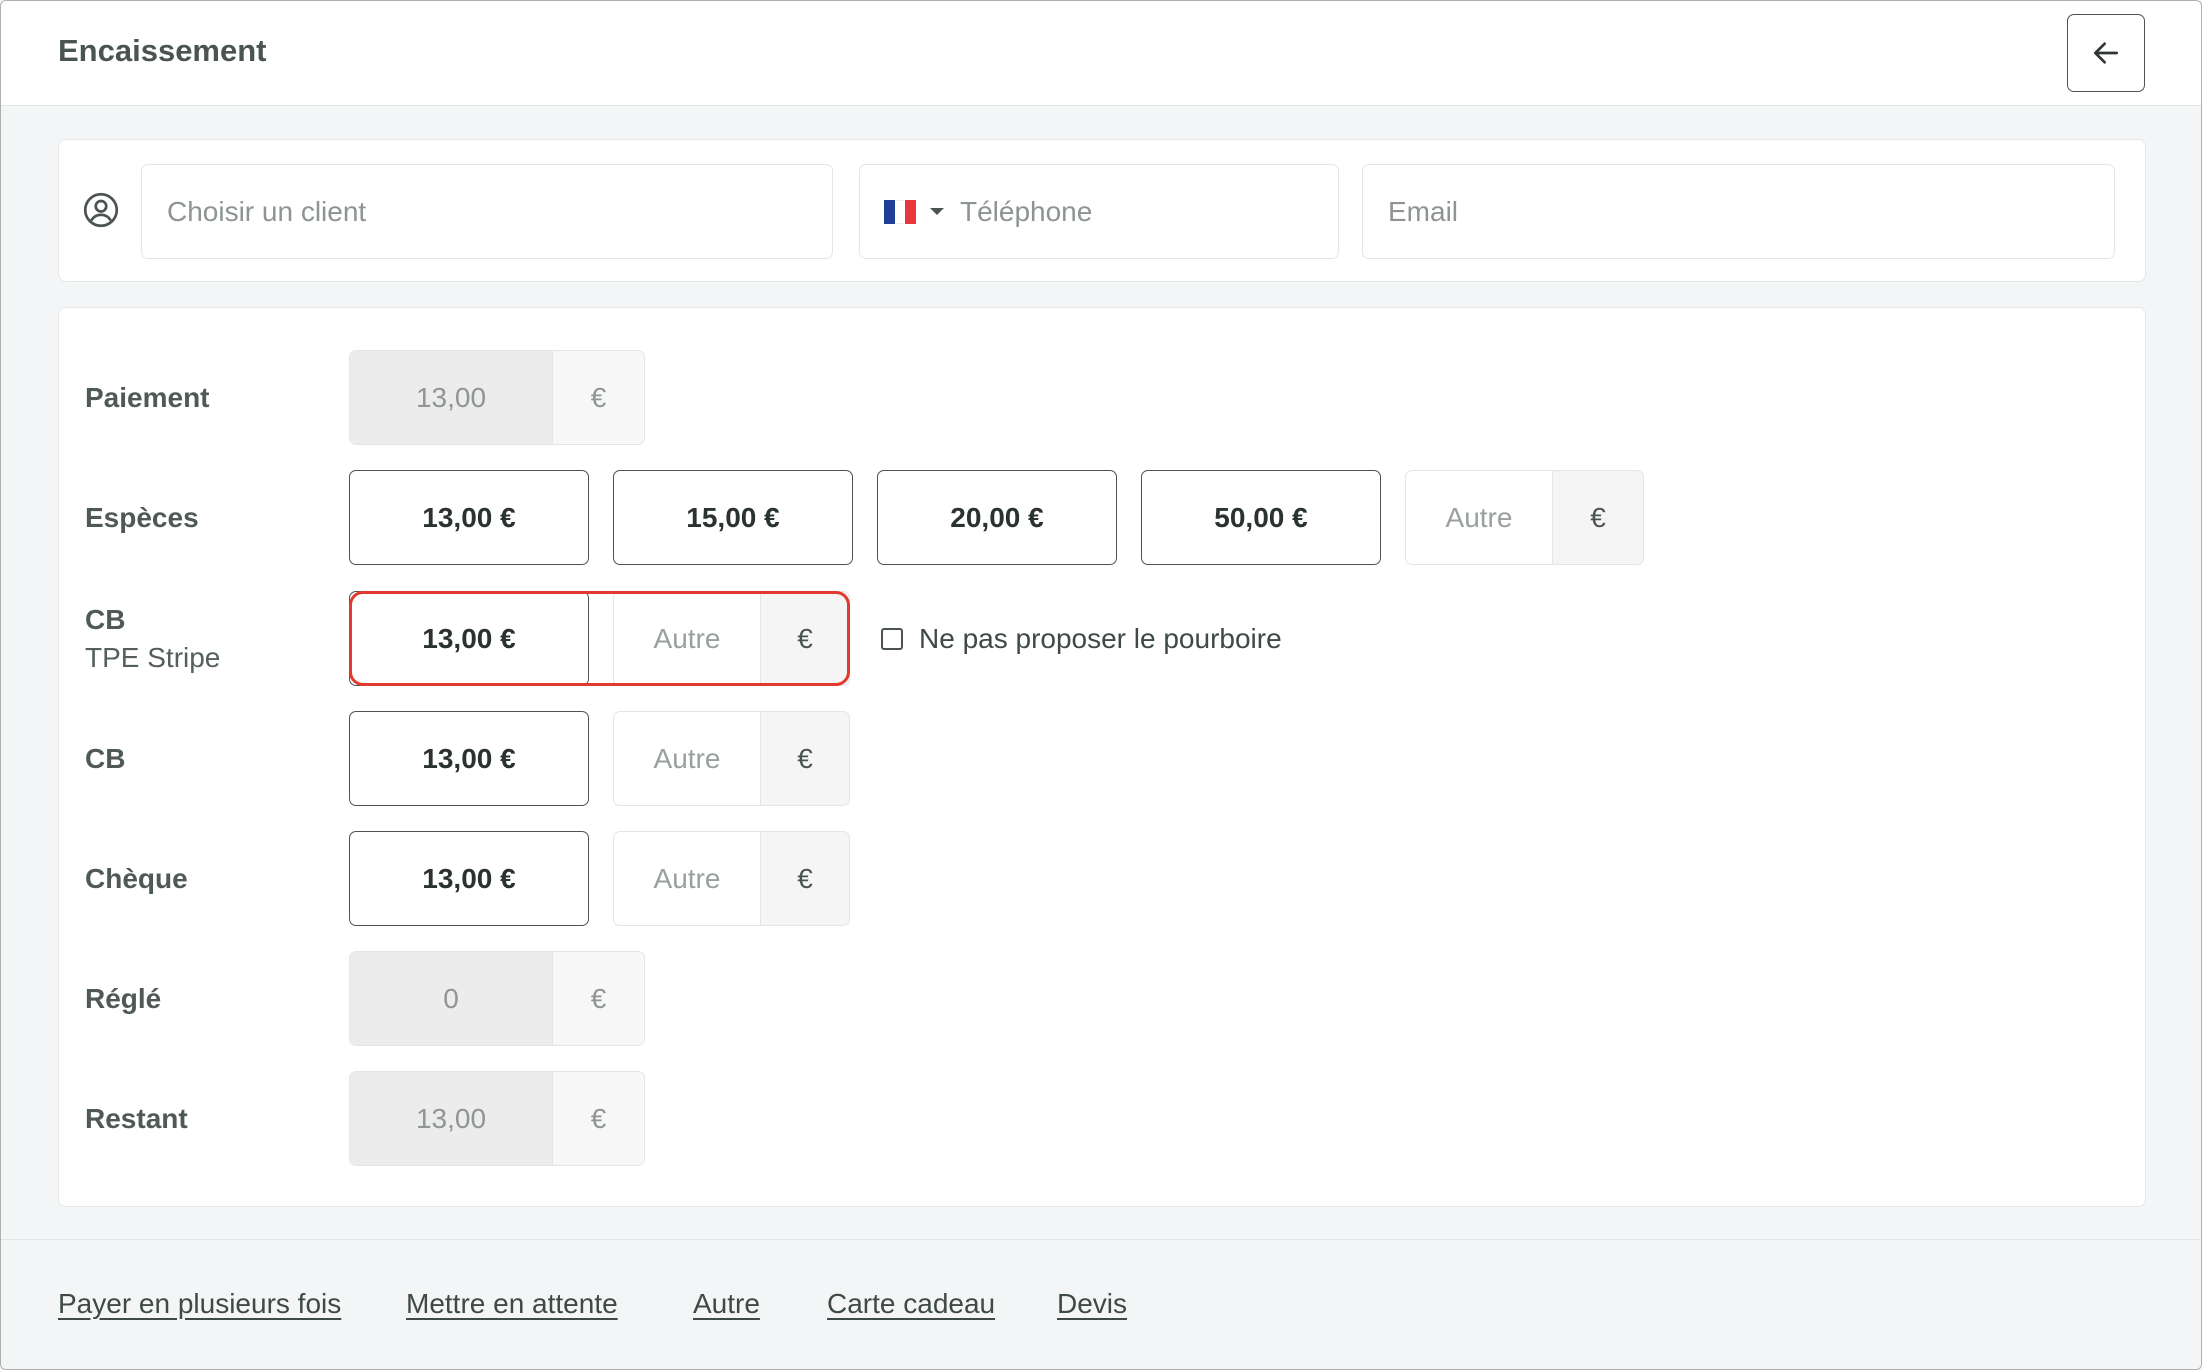  I want to click on back-button, so click(2106, 53).